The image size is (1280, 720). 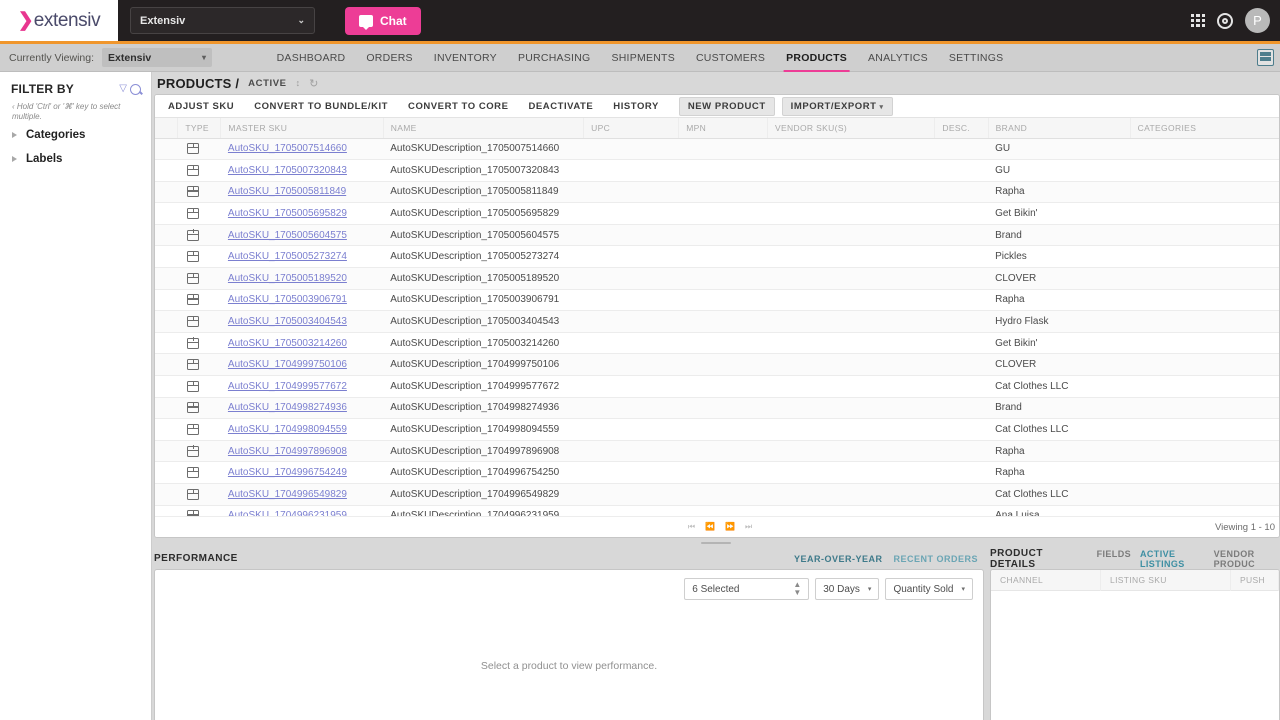 I want to click on tab-vendor-products: VENDOR PRODUC, so click(x=1247, y=559).